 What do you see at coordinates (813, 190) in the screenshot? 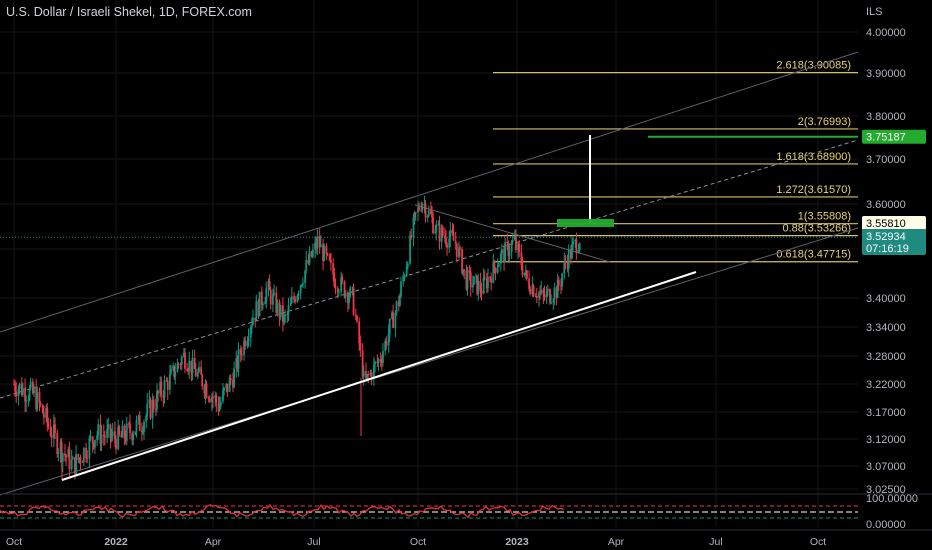
I see `fib-level-label: 1.272(3.61570)` at bounding box center [813, 190].